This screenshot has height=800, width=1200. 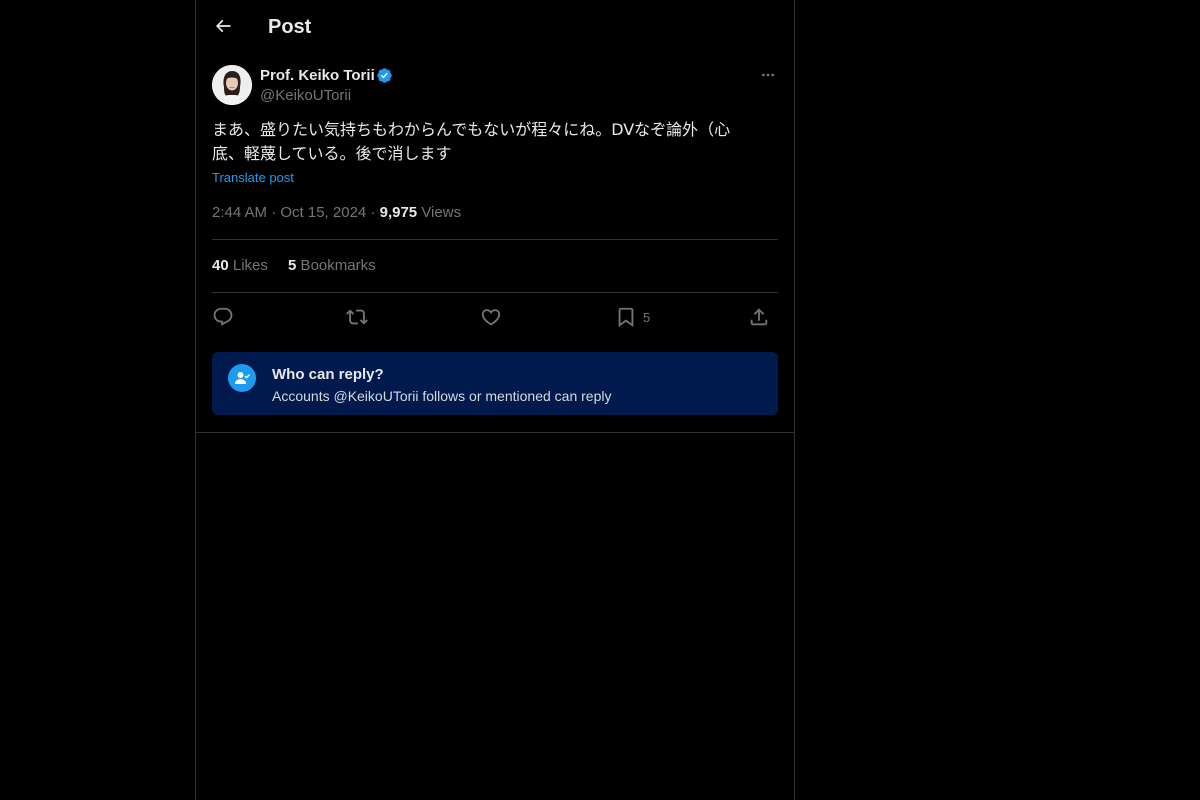 I want to click on bookmarks-label: Bookmarks, so click(x=336, y=265).